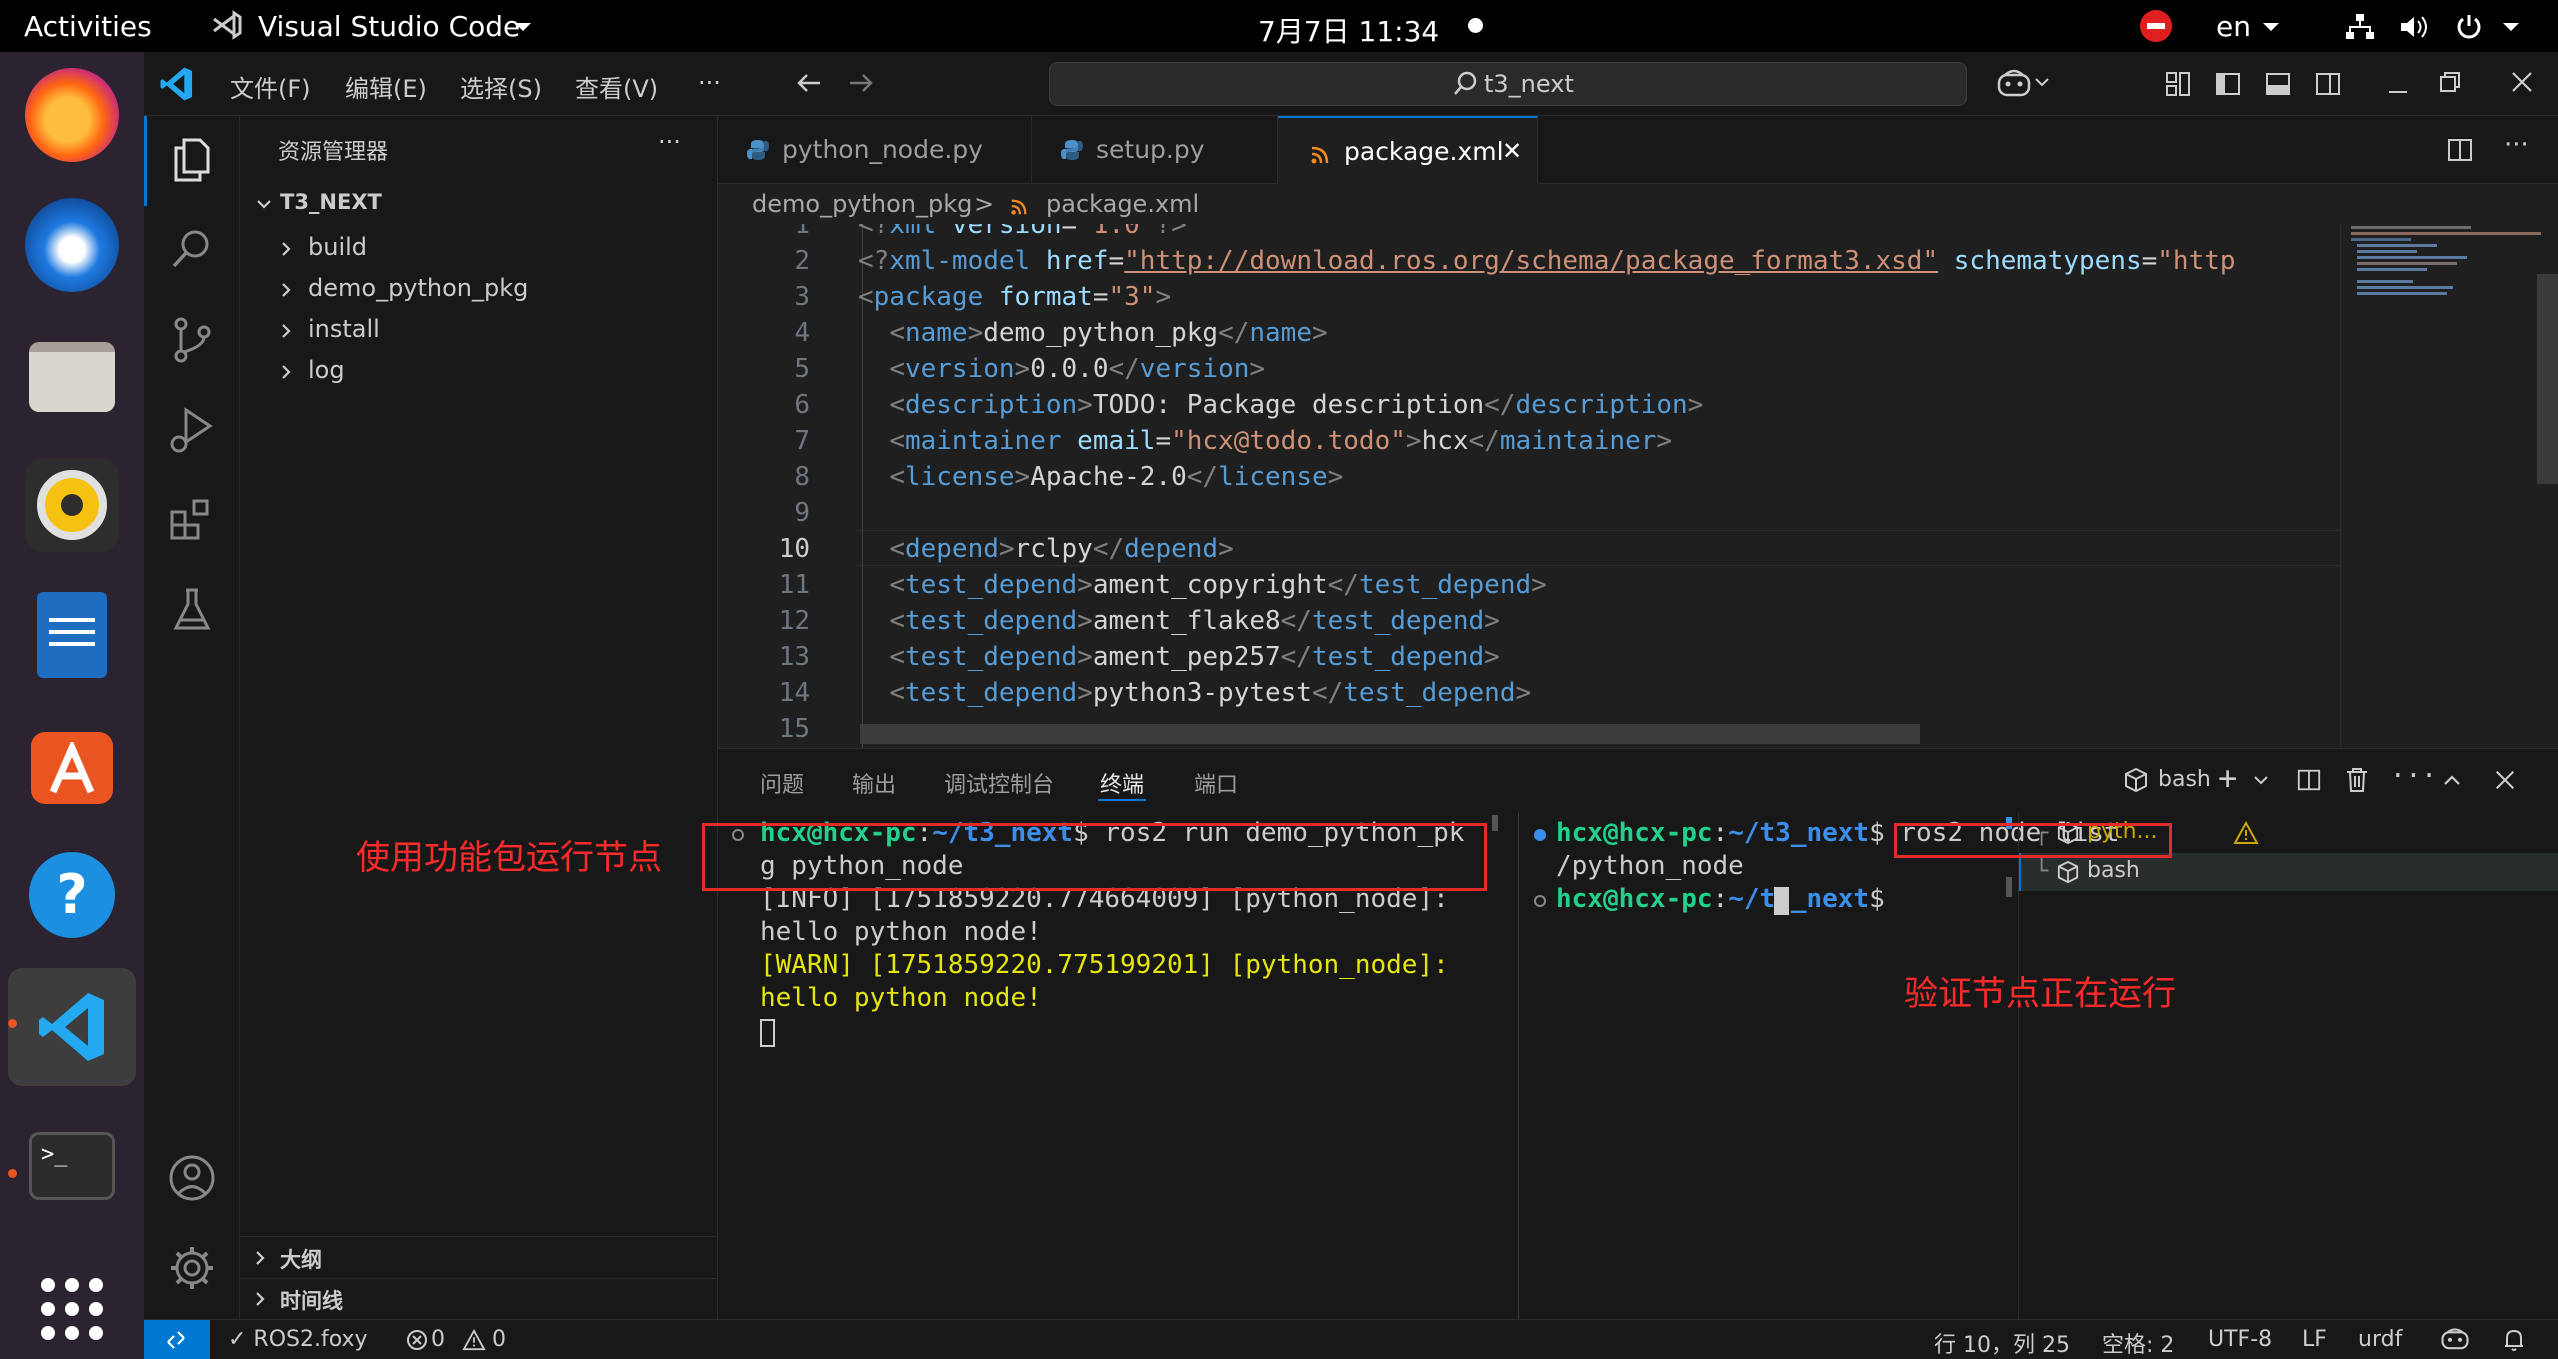 Image resolution: width=2558 pixels, height=1359 pixels. What do you see at coordinates (192, 430) in the screenshot?
I see `run-debug-icon` at bounding box center [192, 430].